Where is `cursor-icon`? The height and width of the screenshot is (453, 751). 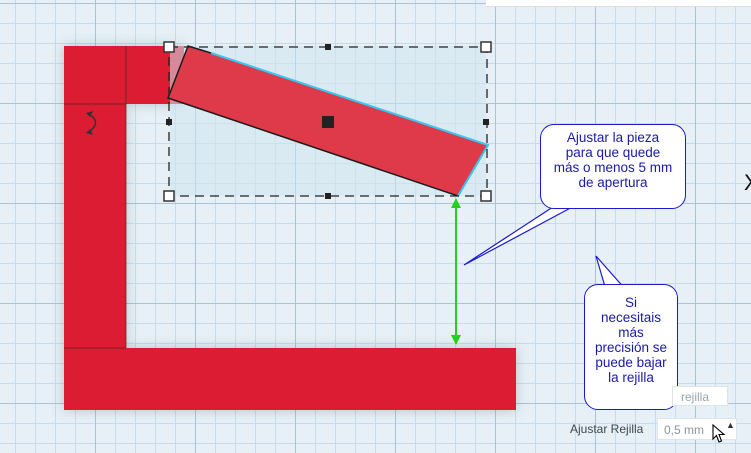 cursor-icon is located at coordinates (719, 433).